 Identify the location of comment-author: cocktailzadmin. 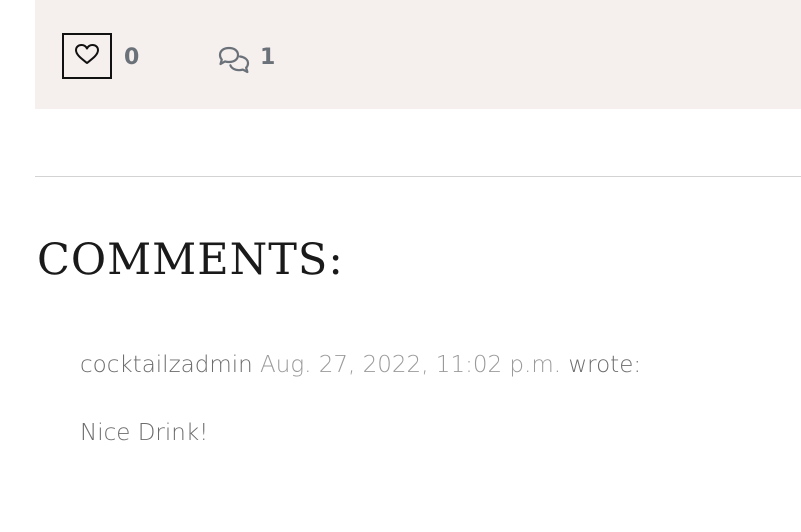
(166, 365).